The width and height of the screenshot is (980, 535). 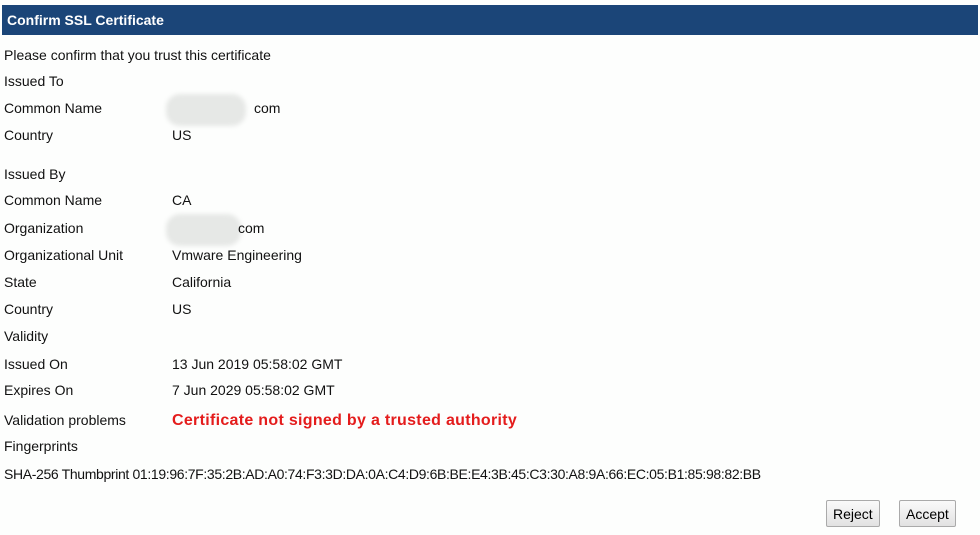 I want to click on issued-on: Issued On 13 Jun 2019 05:58:02 GMT, so click(x=173, y=364).